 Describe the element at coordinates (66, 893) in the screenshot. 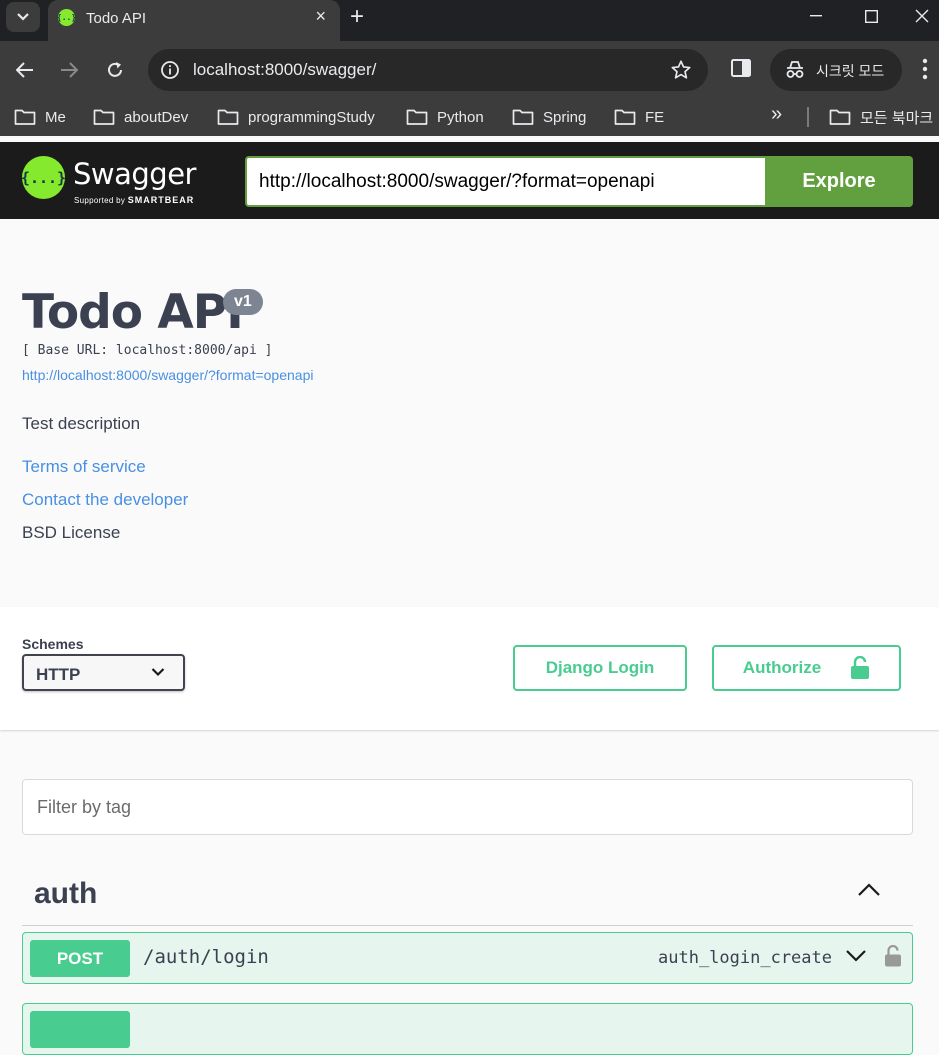

I see `tag-name: auth` at that location.